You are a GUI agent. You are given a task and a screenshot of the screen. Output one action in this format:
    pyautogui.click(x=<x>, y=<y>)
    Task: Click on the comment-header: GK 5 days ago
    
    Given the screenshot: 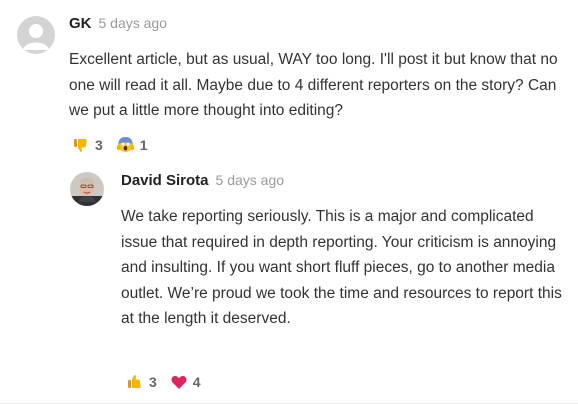 What is the action you would take?
    pyautogui.click(x=118, y=23)
    